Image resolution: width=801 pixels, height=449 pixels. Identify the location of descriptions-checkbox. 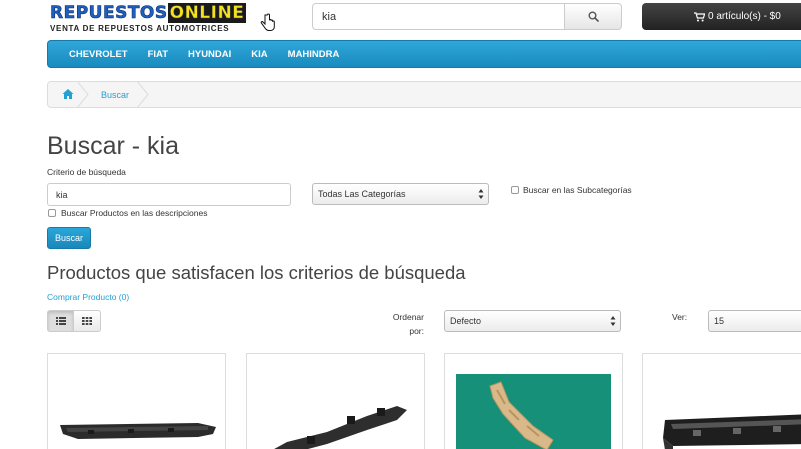
(52, 213).